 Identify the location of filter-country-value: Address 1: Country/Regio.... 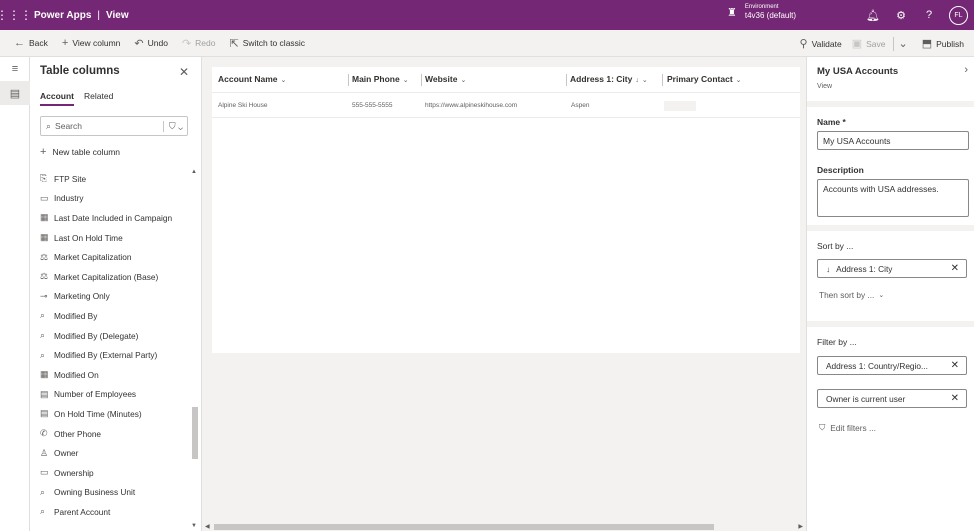
(877, 365).